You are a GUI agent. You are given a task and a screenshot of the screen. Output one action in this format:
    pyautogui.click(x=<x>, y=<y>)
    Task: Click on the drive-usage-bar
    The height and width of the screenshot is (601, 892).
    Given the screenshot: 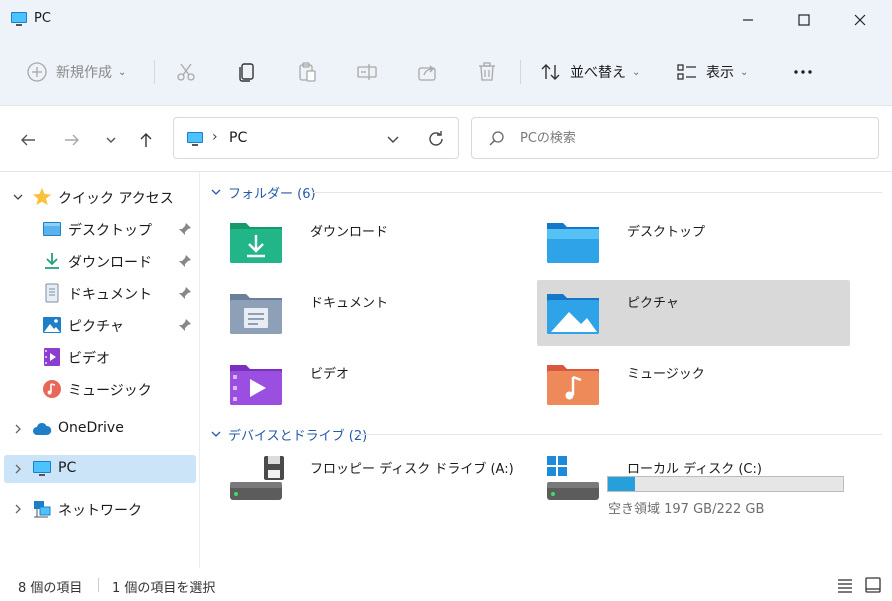 What is the action you would take?
    pyautogui.click(x=725, y=484)
    